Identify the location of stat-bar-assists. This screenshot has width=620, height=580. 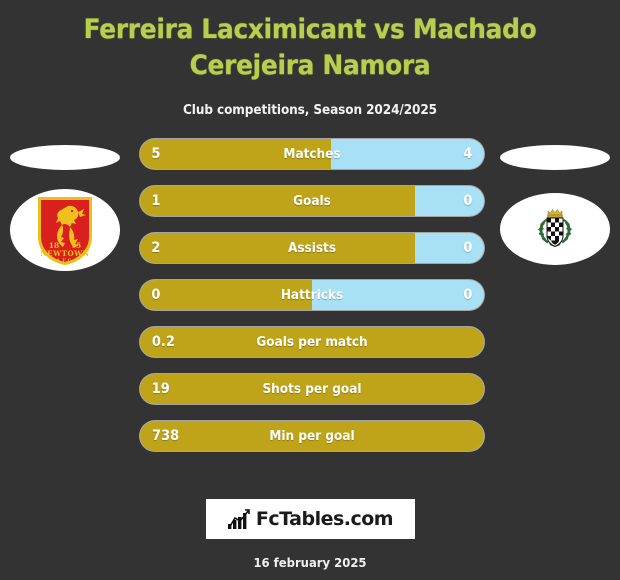
(312, 248).